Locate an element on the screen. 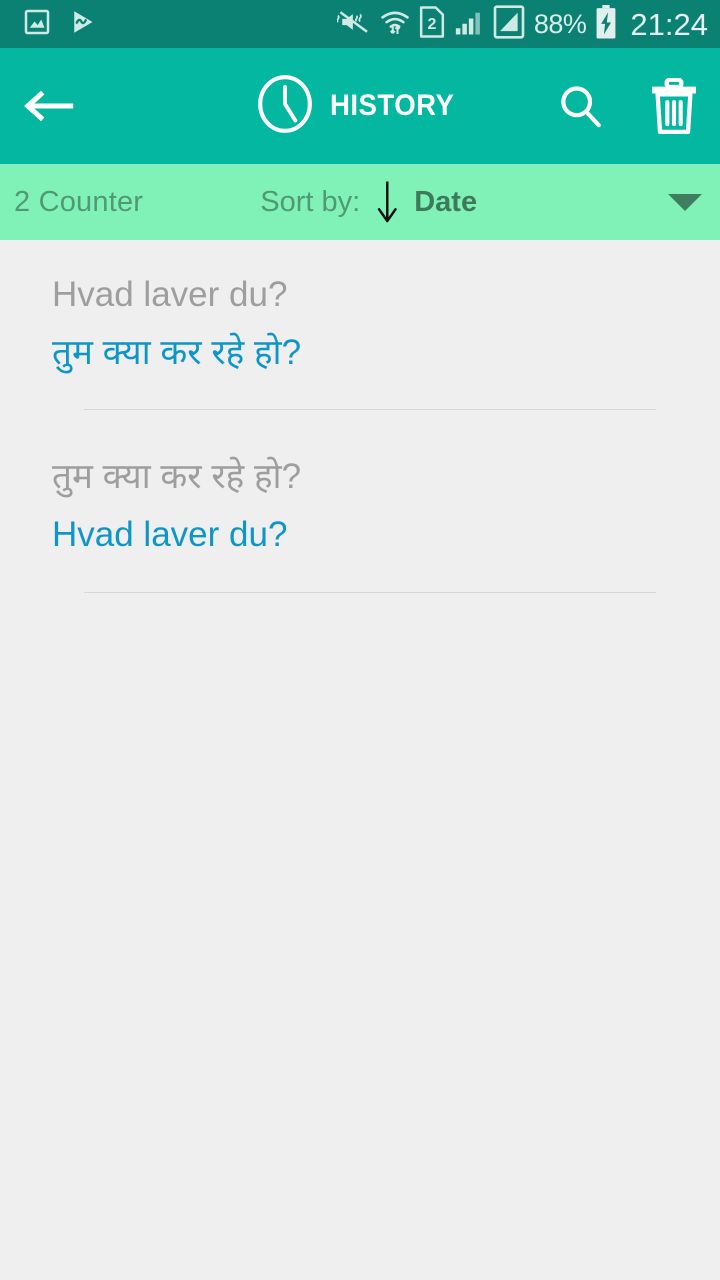 Image resolution: width=720 pixels, height=1280 pixels. page-title: HISTORY is located at coordinates (392, 105).